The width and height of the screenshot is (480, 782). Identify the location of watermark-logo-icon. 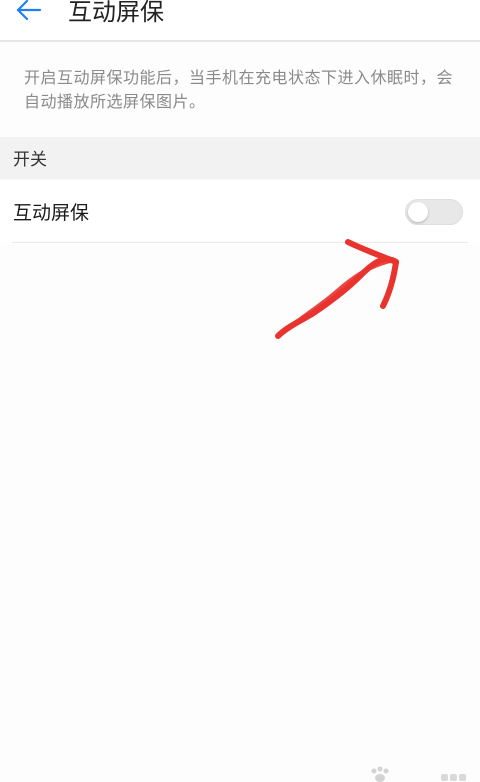
(453, 777).